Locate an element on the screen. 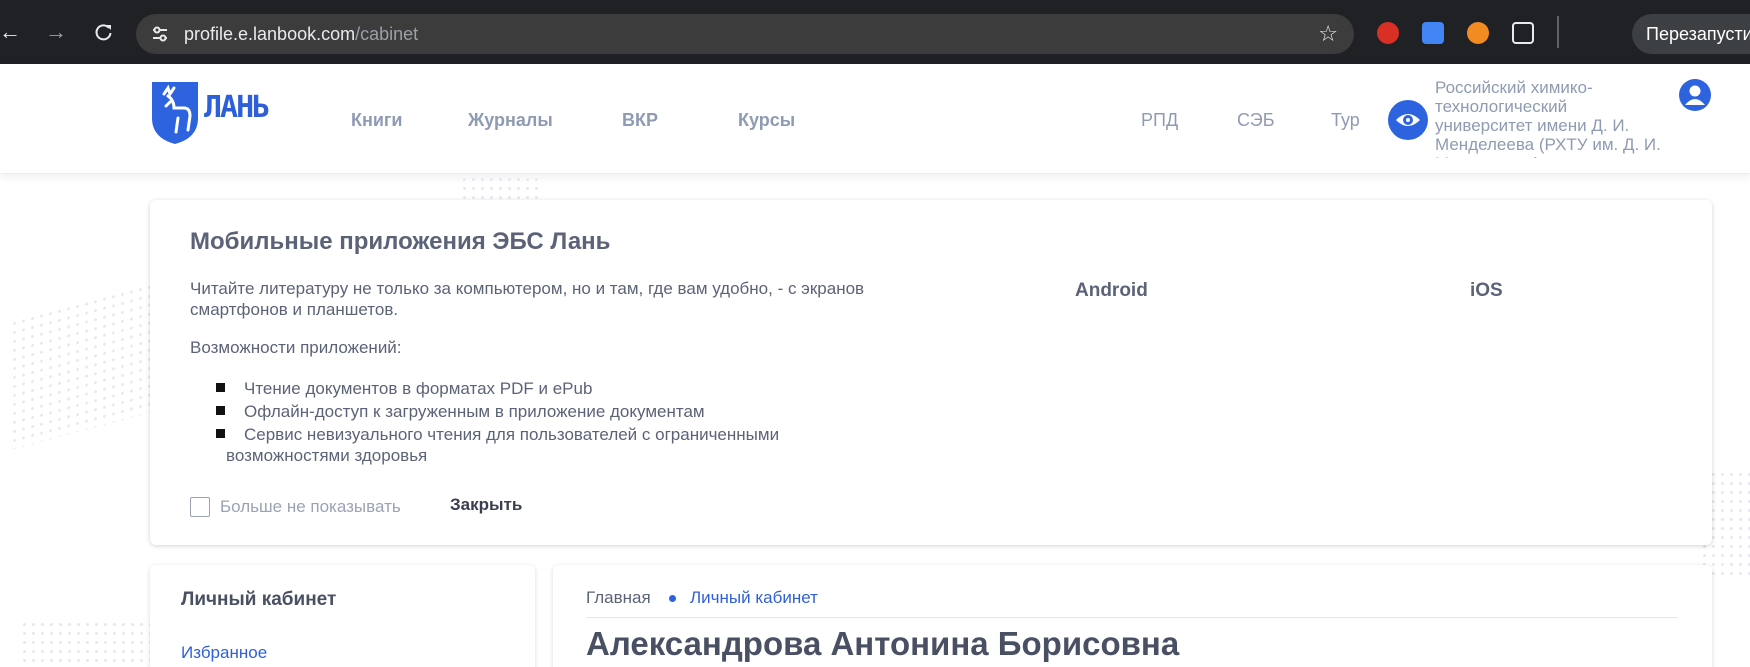 This screenshot has height=667, width=1750. features-label: Возможности приложений: is located at coordinates (296, 347).